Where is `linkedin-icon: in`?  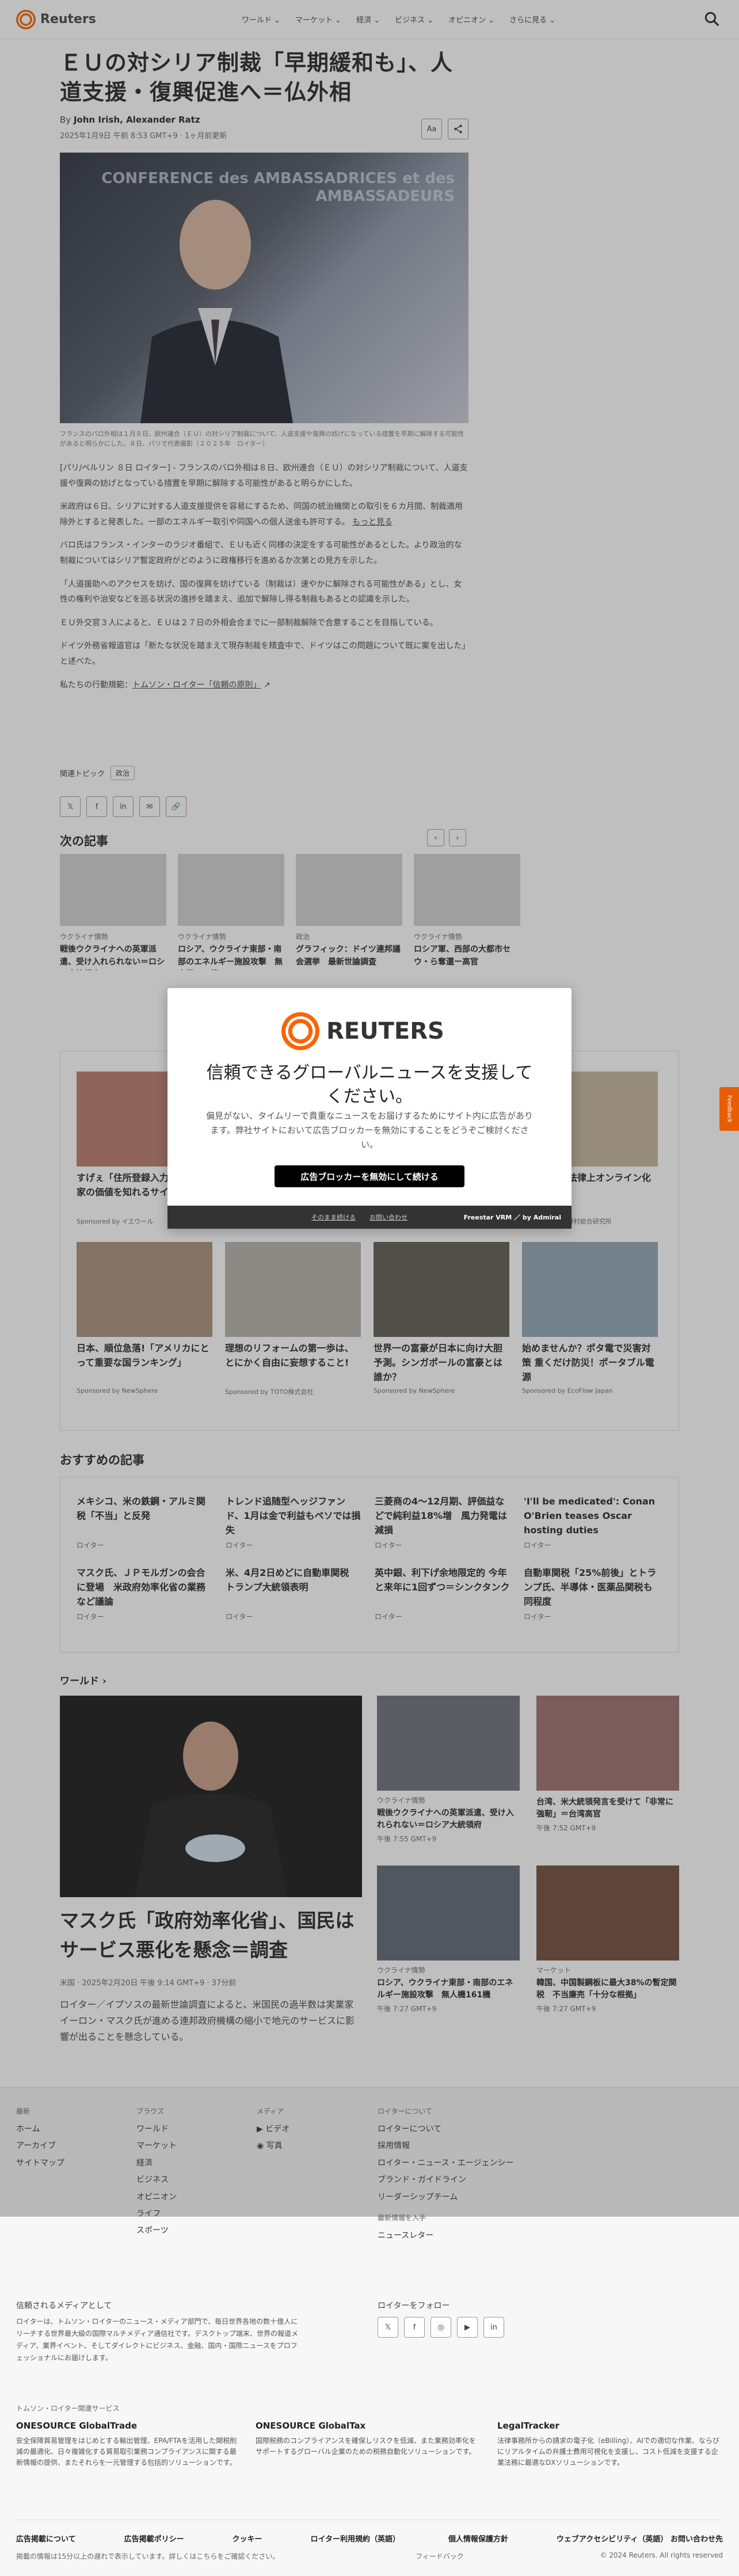
linkedin-icon: in is located at coordinates (493, 2328).